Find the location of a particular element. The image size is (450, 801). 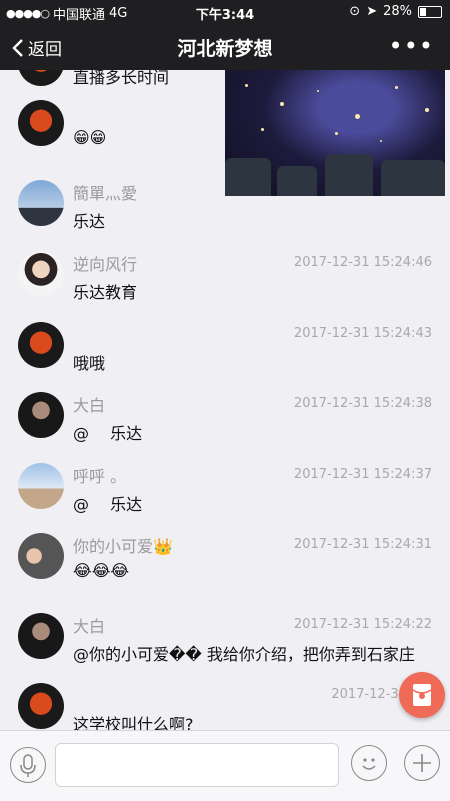

nav-bar: 返回 河北新梦想 ••• is located at coordinates (225, 47).